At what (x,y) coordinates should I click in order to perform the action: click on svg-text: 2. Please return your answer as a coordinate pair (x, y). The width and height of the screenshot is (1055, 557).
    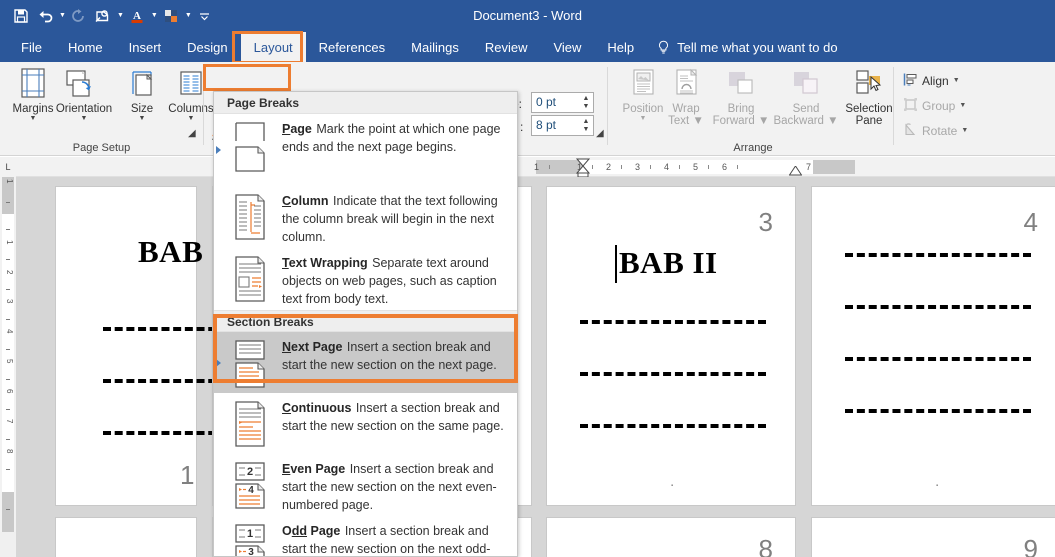
    Looking at the image, I should click on (250, 472).